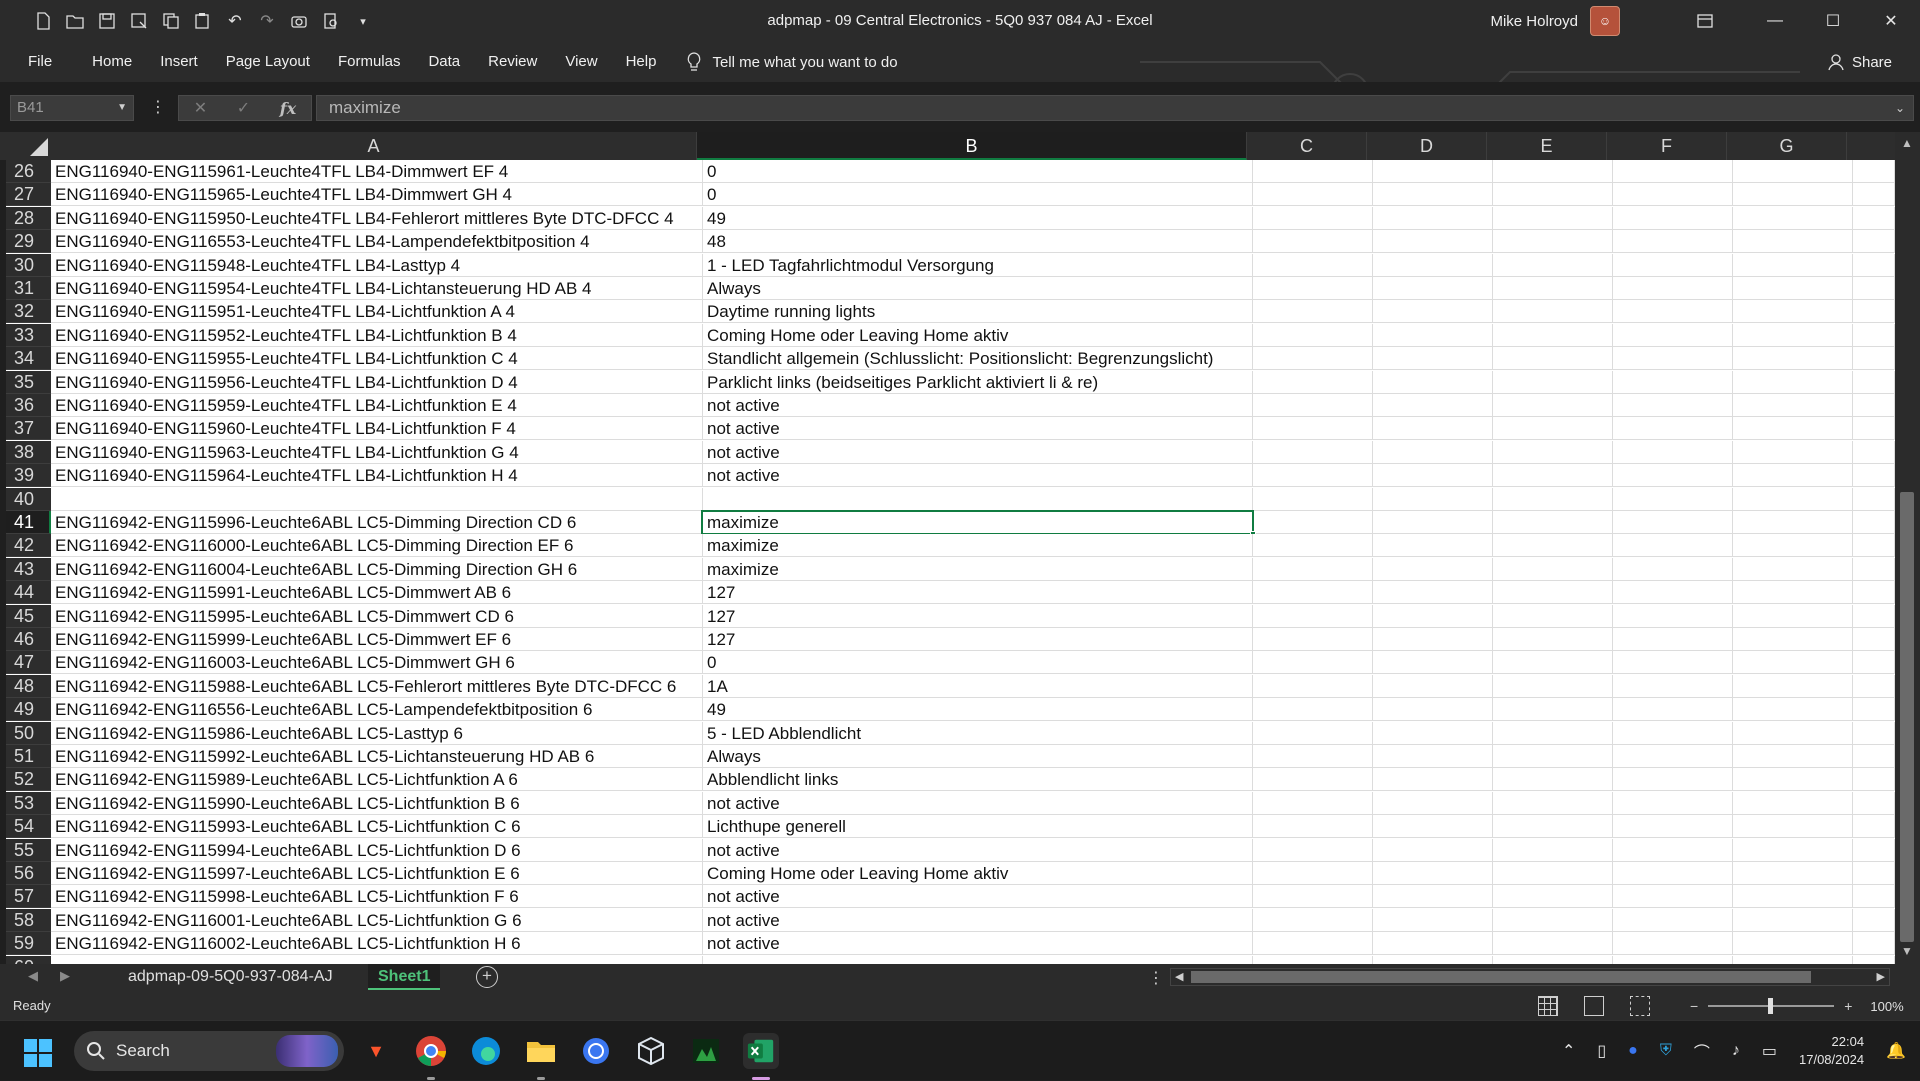  Describe the element at coordinates (1156, 978) in the screenshot. I see `tab-splitter-icon: ⋮` at that location.